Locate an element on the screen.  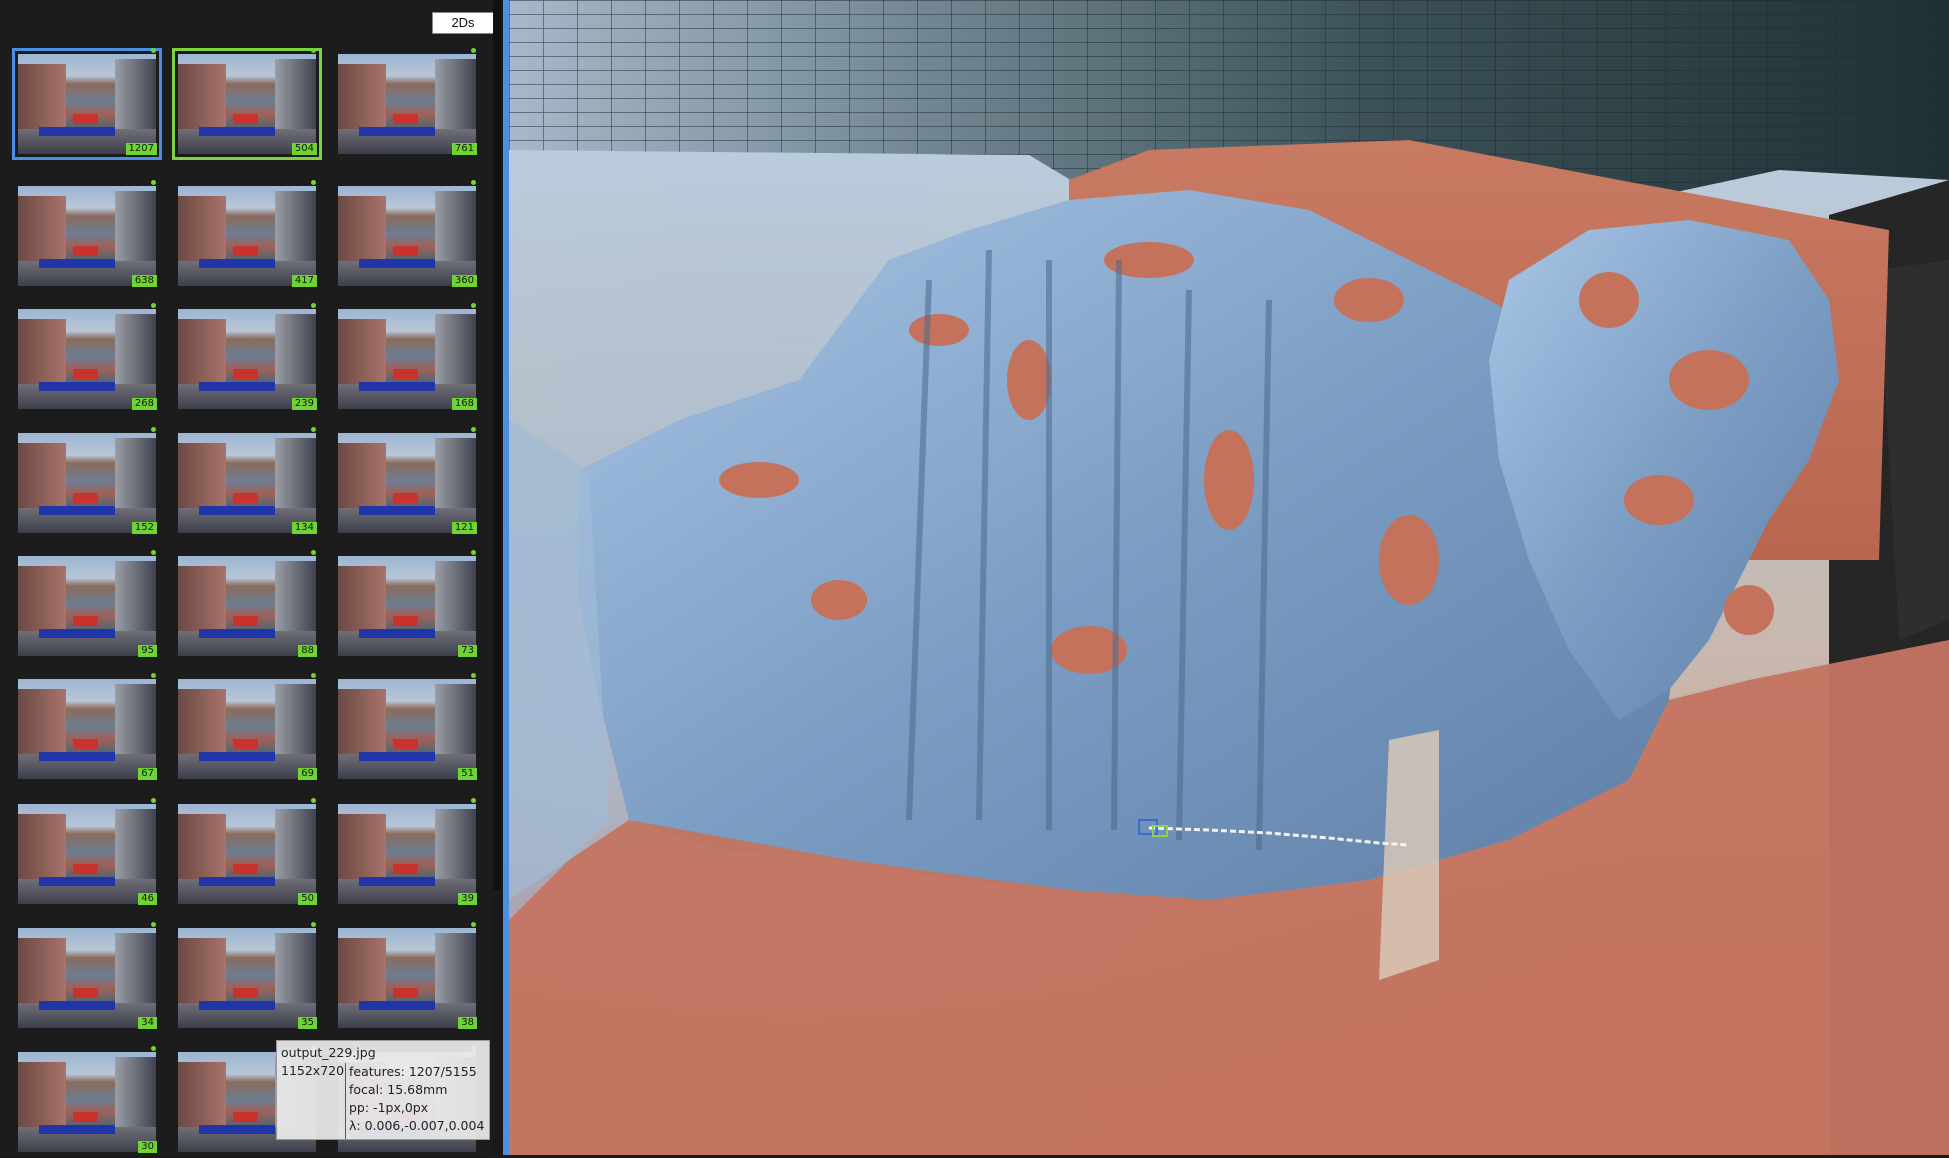
image-thumbnail: 46 is located at coordinates (87, 854).